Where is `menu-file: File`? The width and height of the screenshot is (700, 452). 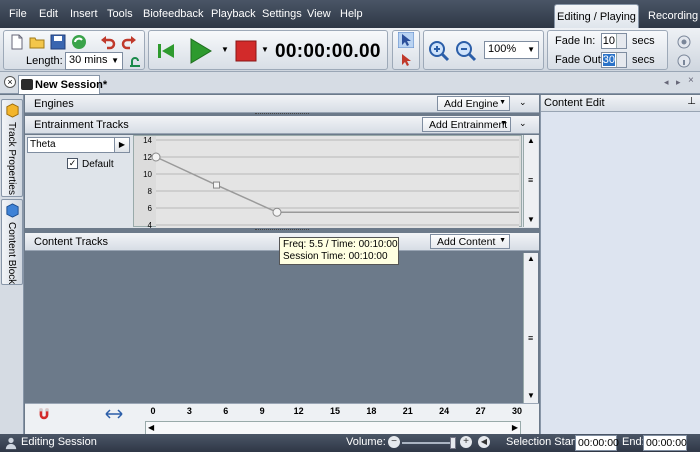 menu-file: File is located at coordinates (18, 14).